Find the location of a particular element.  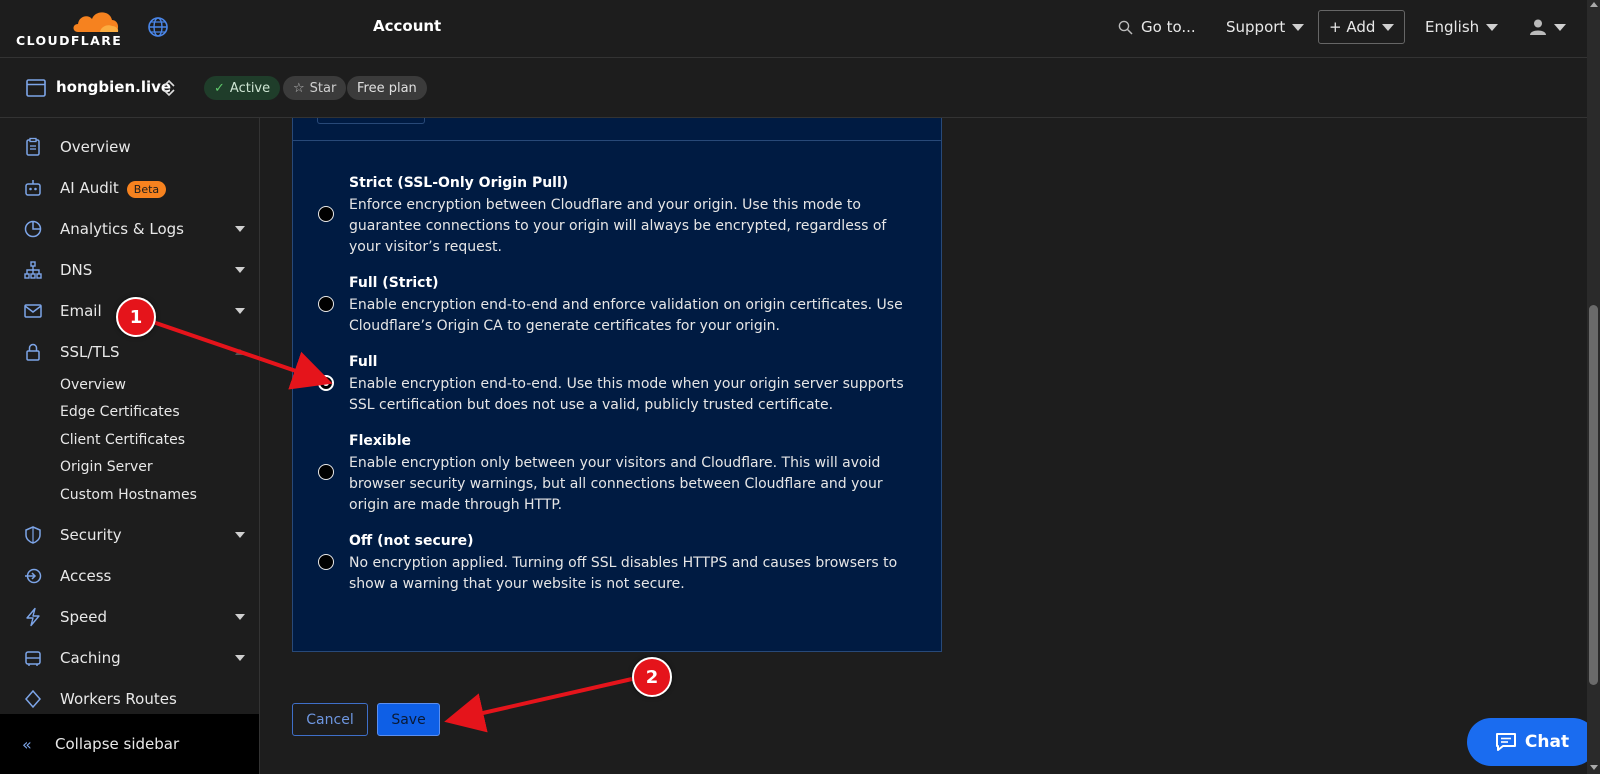

radio-button-selected is located at coordinates (326, 383).